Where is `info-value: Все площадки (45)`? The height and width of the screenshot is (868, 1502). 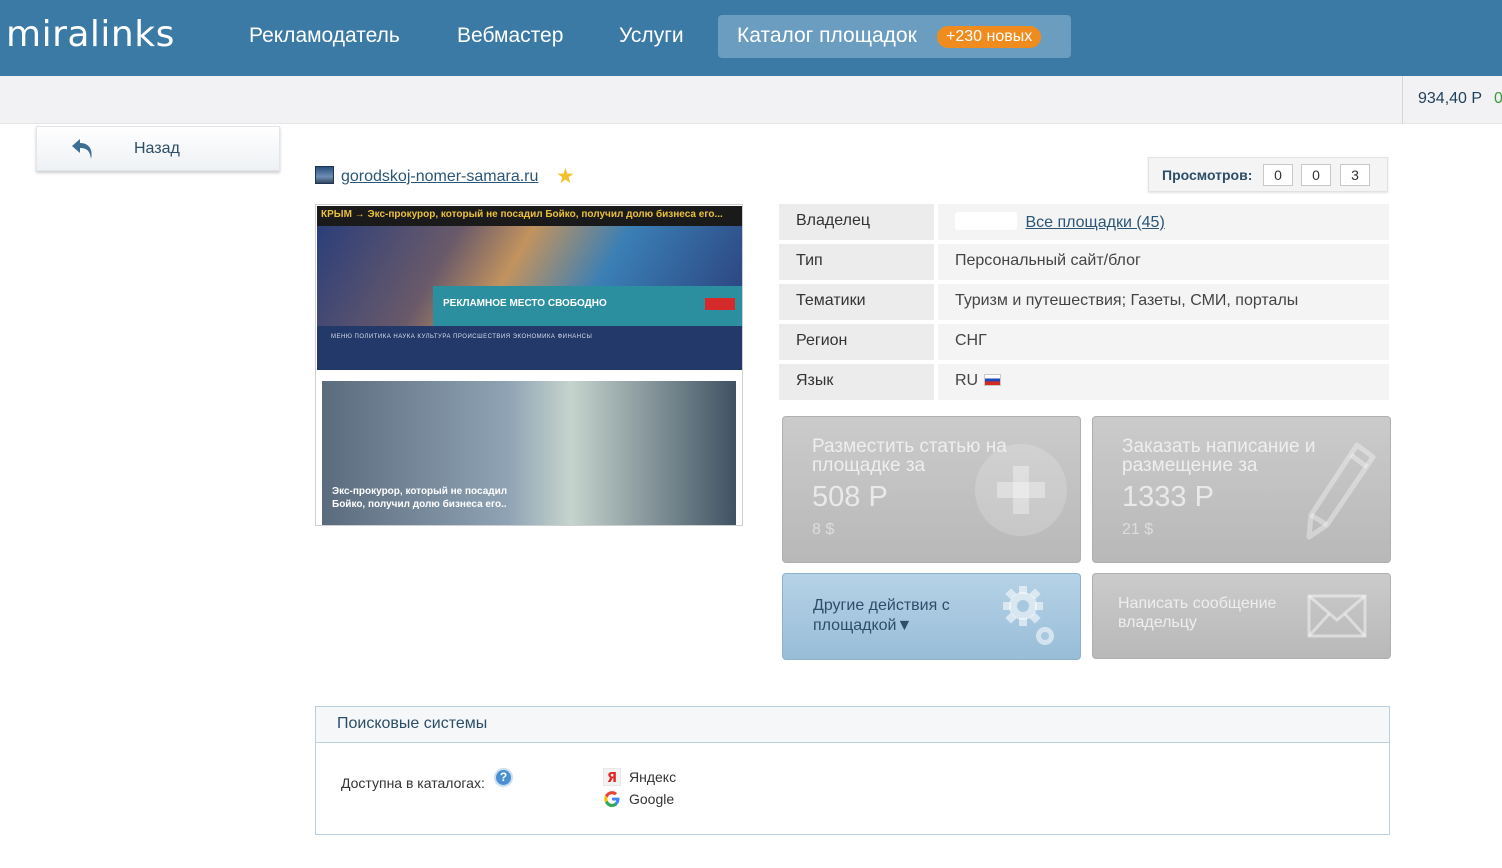
info-value: Все площадки (45) is located at coordinates (1163, 222).